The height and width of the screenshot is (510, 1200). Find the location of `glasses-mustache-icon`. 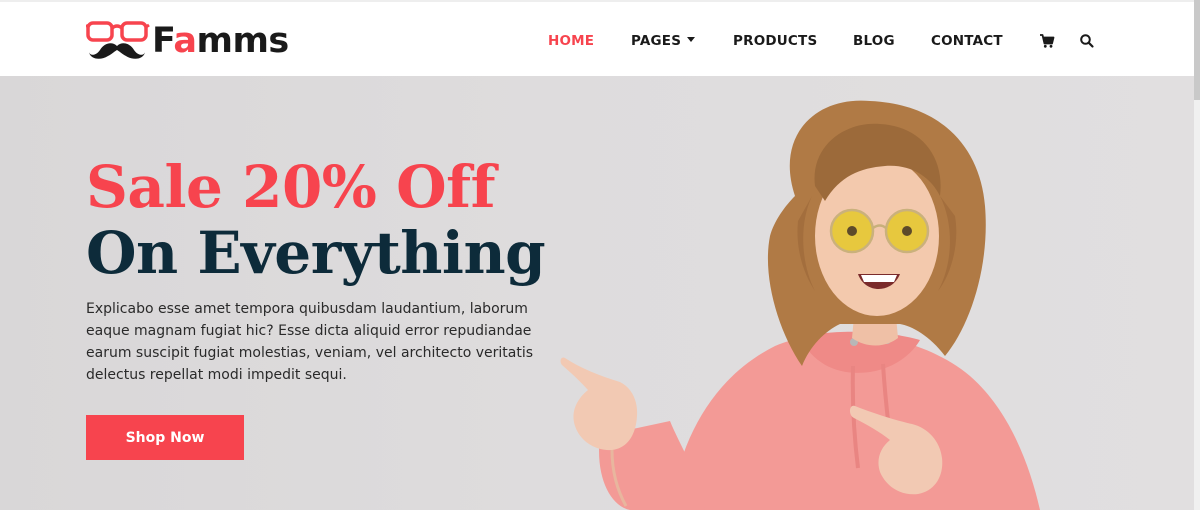

glasses-mustache-icon is located at coordinates (118, 40).